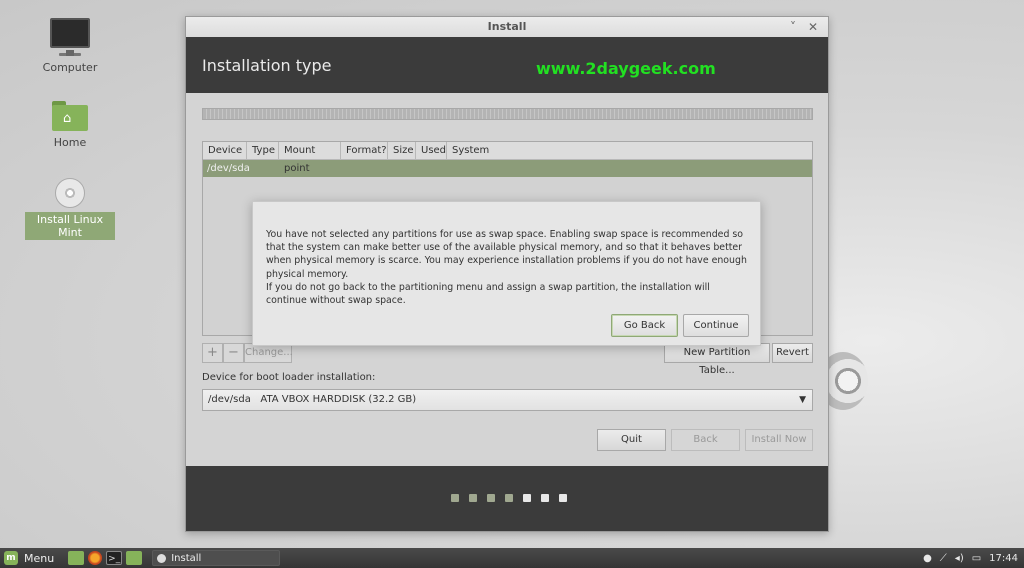 The image size is (1024, 568). What do you see at coordinates (792, 353) in the screenshot?
I see `revert-button: Revert` at bounding box center [792, 353].